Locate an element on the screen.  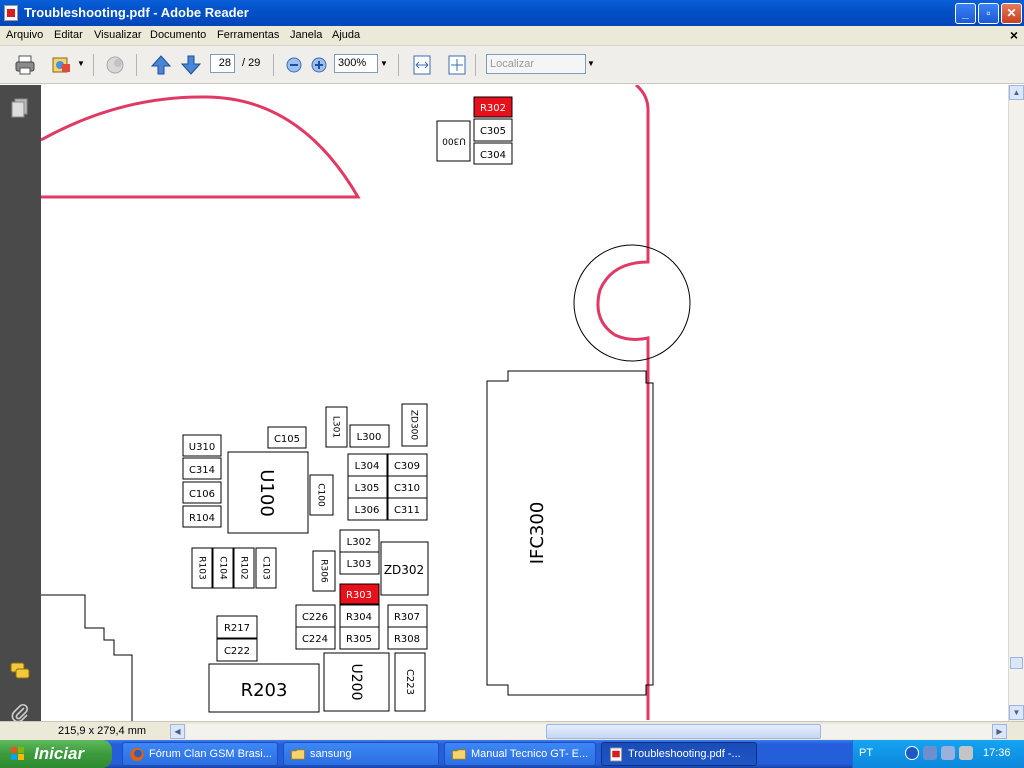
horizontal-scroll-thumb is located at coordinates (683, 731).